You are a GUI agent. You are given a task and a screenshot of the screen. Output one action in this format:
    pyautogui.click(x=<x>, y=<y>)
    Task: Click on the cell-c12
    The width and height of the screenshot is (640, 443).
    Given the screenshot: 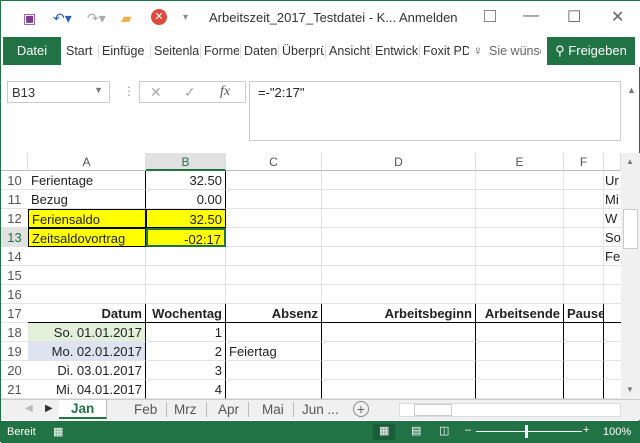 What is the action you would take?
    pyautogui.click(x=274, y=218)
    